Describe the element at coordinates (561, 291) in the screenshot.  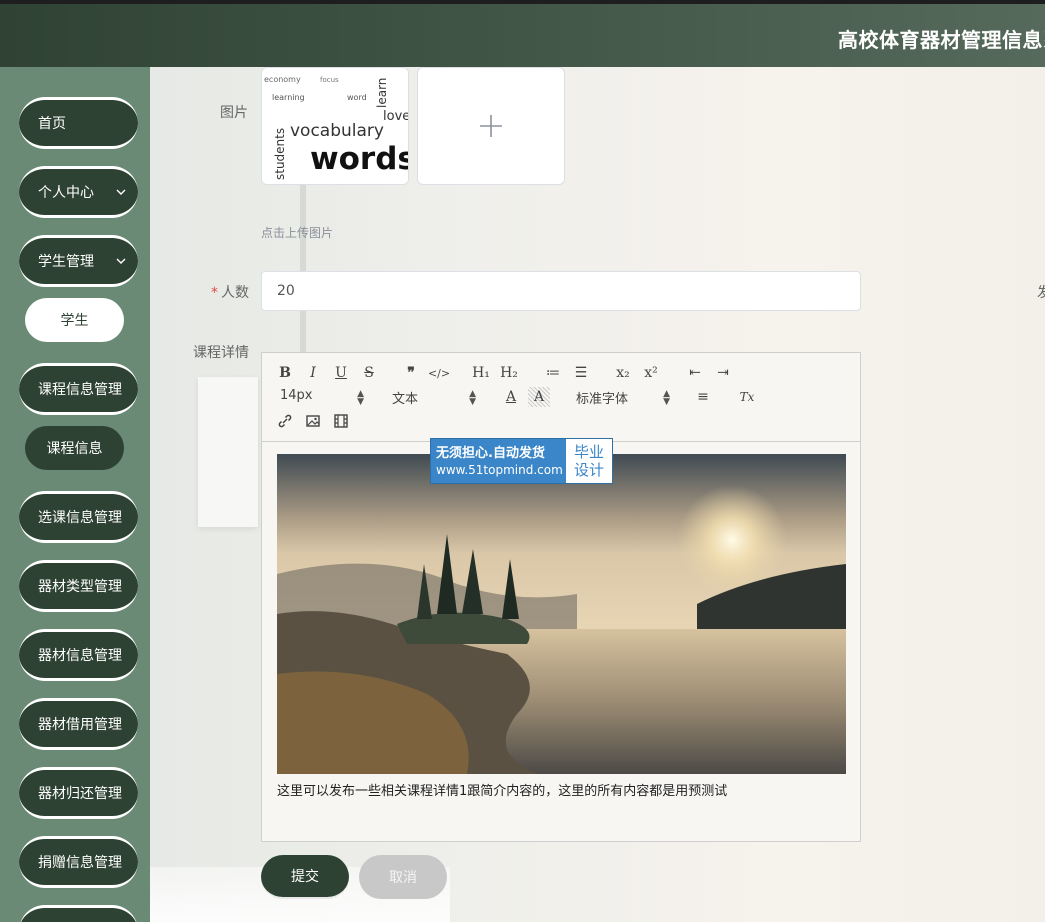
I see `people-input: 20` at that location.